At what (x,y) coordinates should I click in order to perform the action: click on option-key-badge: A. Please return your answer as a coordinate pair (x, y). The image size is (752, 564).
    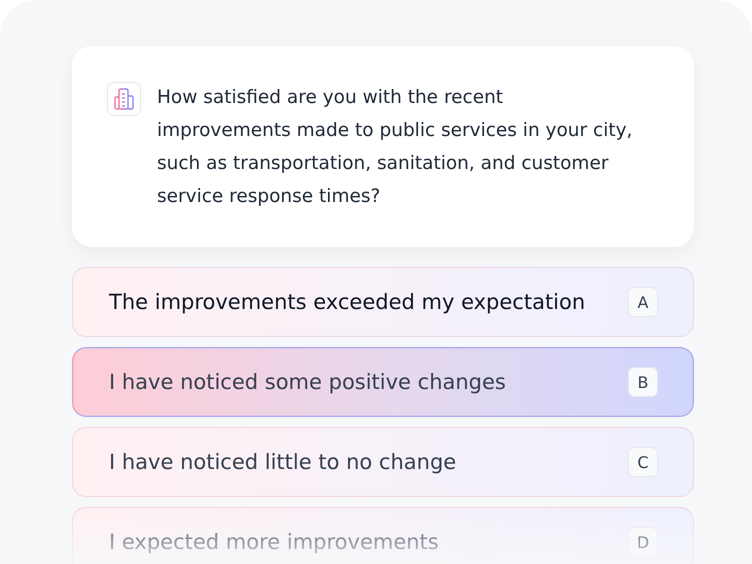
    Looking at the image, I should click on (643, 302).